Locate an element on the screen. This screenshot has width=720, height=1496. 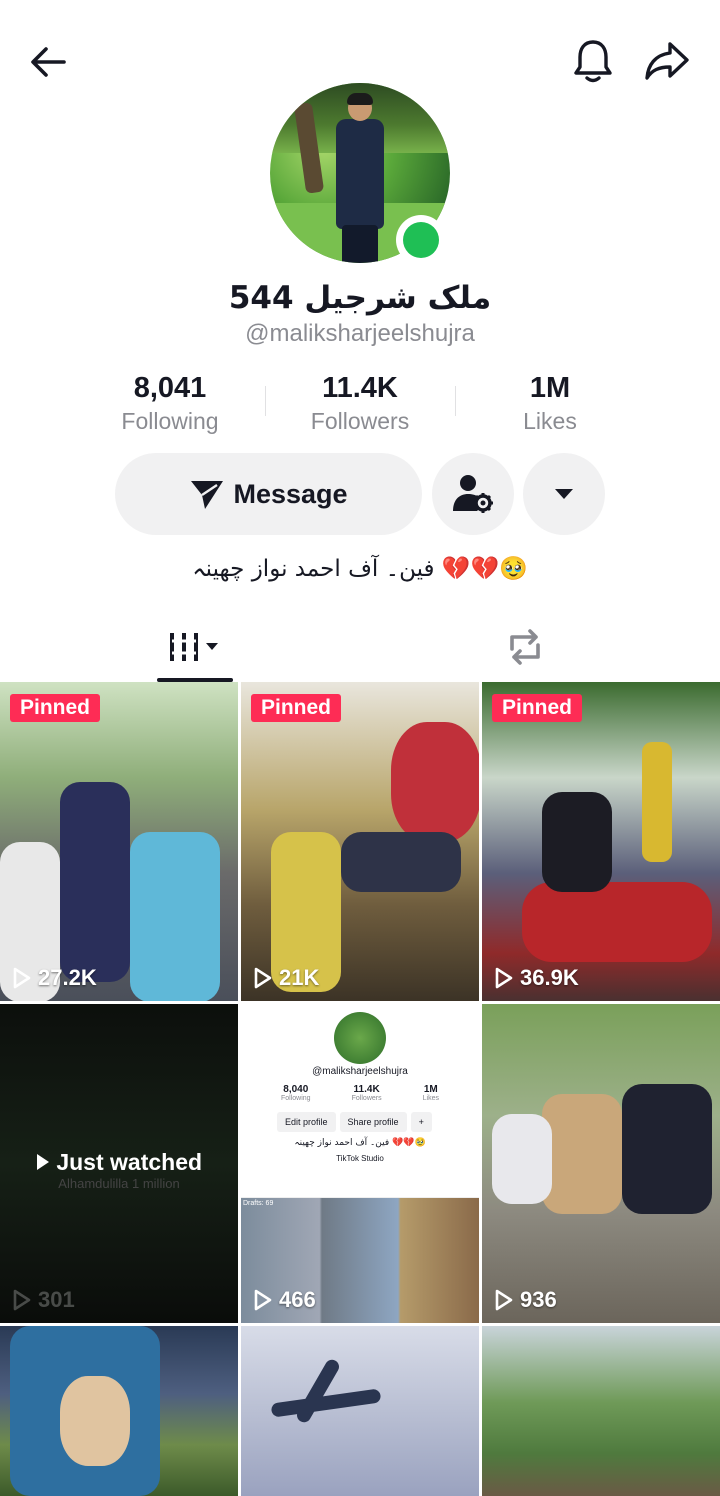
profile-actions: Message is located at coordinates (360, 494).